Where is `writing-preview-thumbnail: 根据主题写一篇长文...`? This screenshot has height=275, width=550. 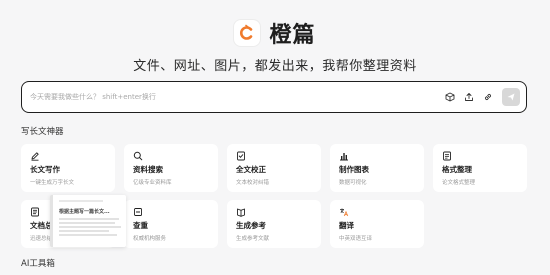
writing-preview-thumbnail: 根据主题写一篇长文... is located at coordinates (88, 221).